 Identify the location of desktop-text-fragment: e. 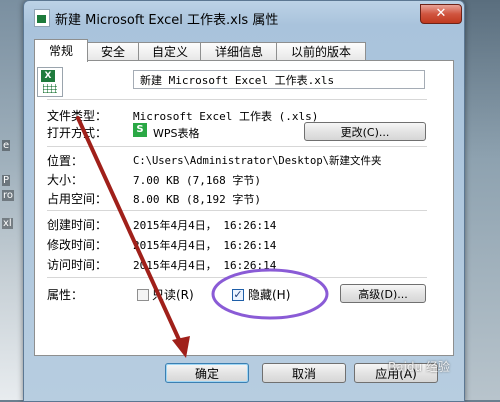
(6, 145).